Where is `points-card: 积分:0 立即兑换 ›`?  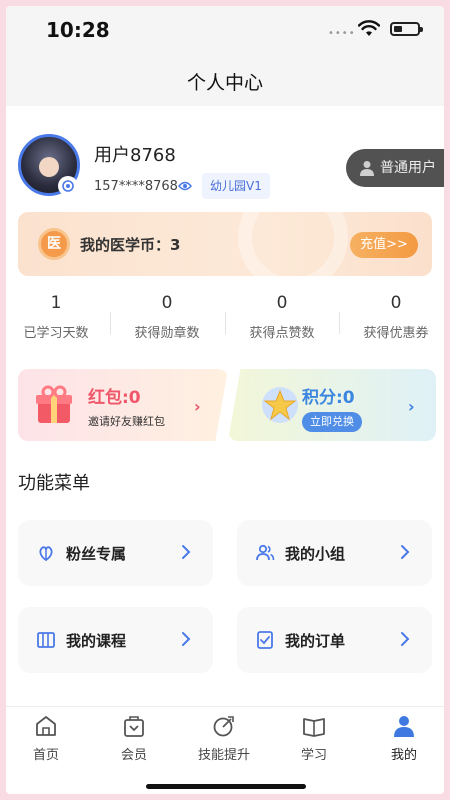
points-card: 积分:0 立即兑换 › is located at coordinates (332, 405).